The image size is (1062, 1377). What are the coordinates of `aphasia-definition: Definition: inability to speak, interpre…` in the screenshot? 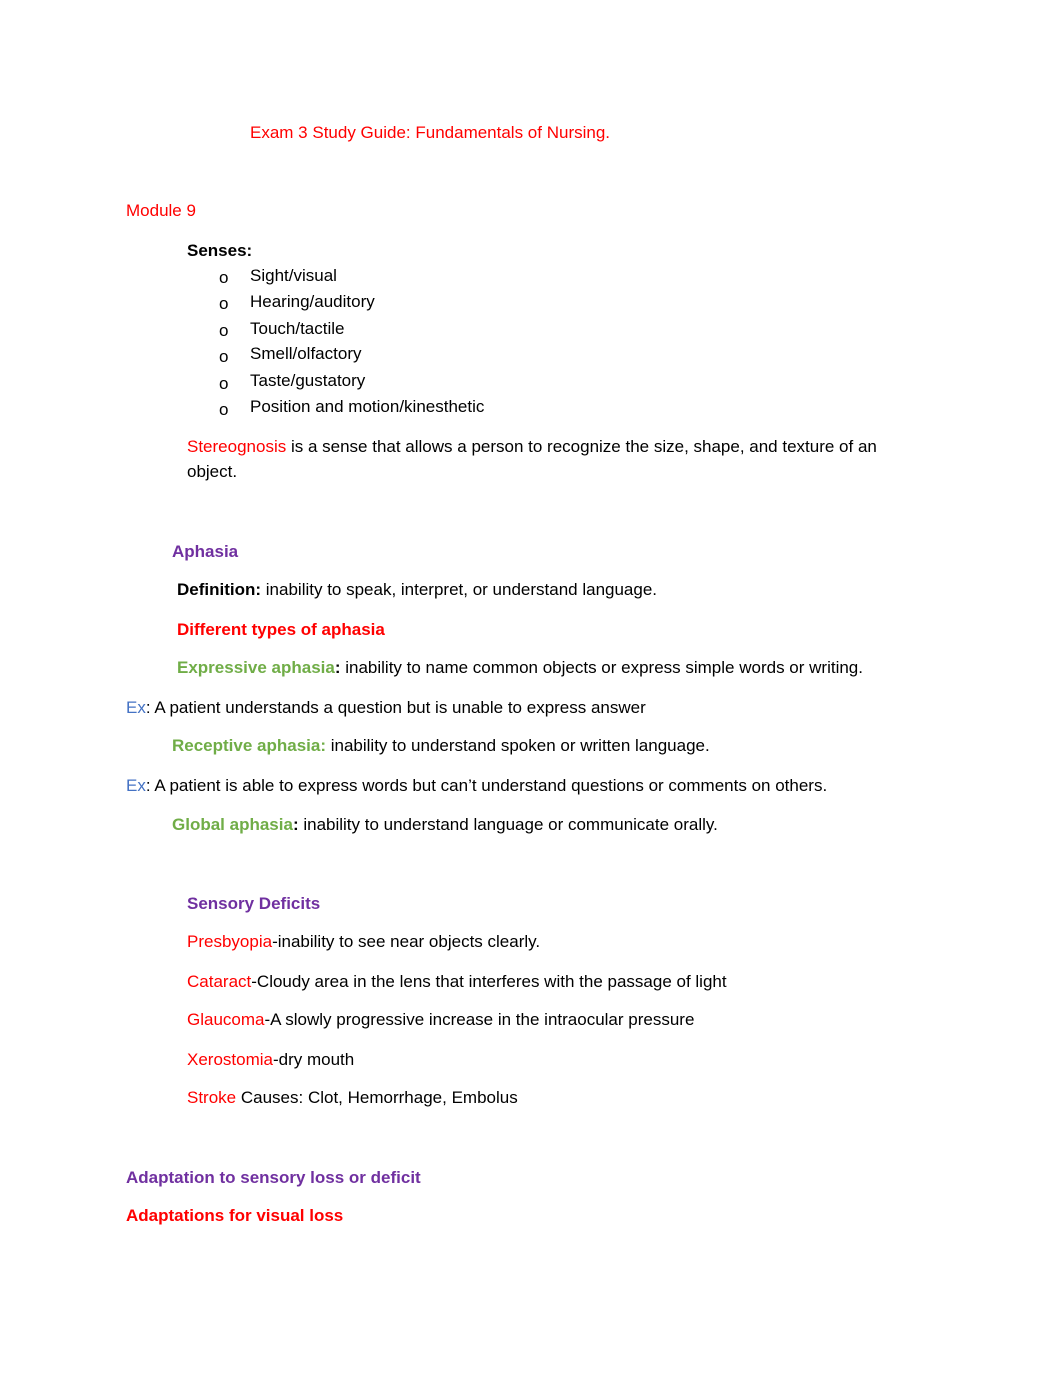 It's located at (417, 590).